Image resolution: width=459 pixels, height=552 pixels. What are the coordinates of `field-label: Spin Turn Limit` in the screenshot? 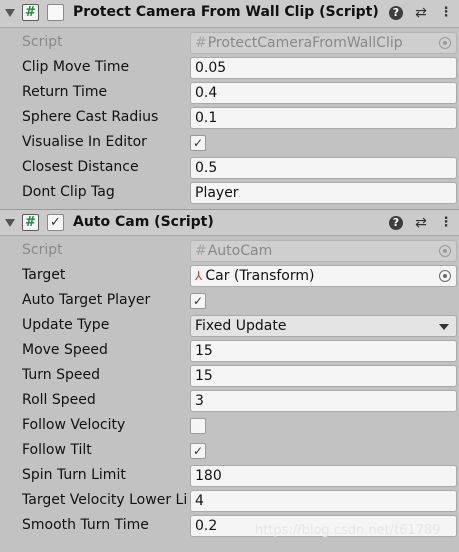 It's located at (74, 475).